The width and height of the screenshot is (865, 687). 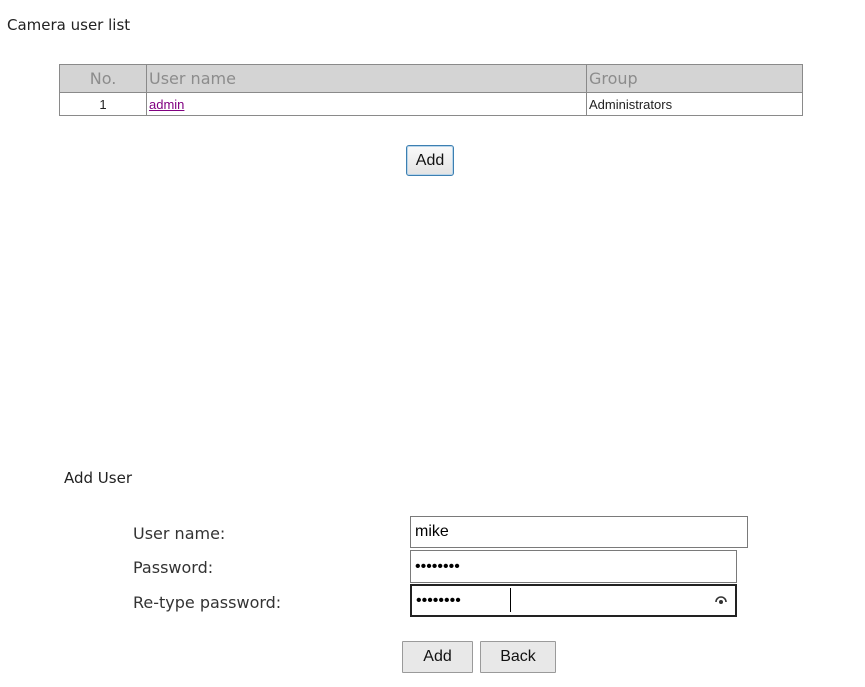 I want to click on row-group: Administrators, so click(x=694, y=104).